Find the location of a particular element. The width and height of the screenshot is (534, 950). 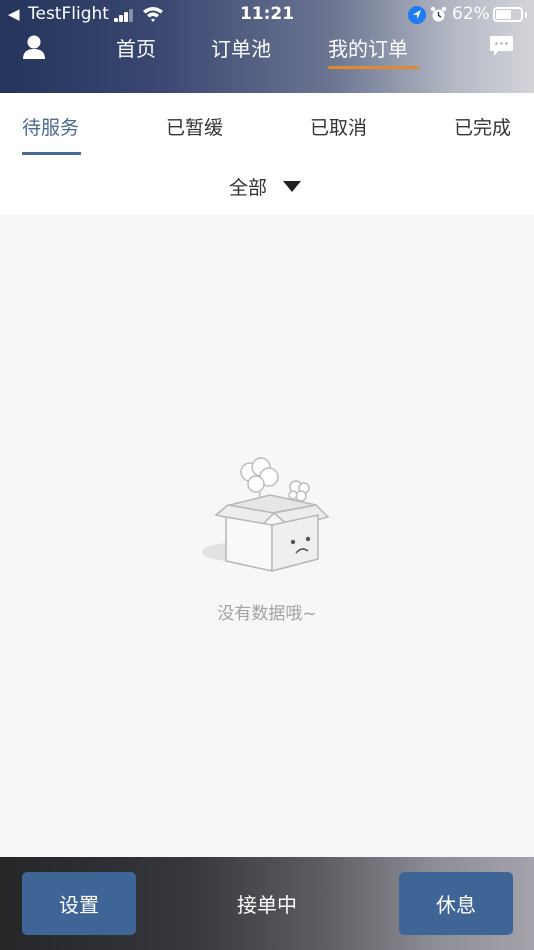

app-header: ◀ TestFlight 11:21 62% 首页 订单池 我的订单 is located at coordinates (267, 46).